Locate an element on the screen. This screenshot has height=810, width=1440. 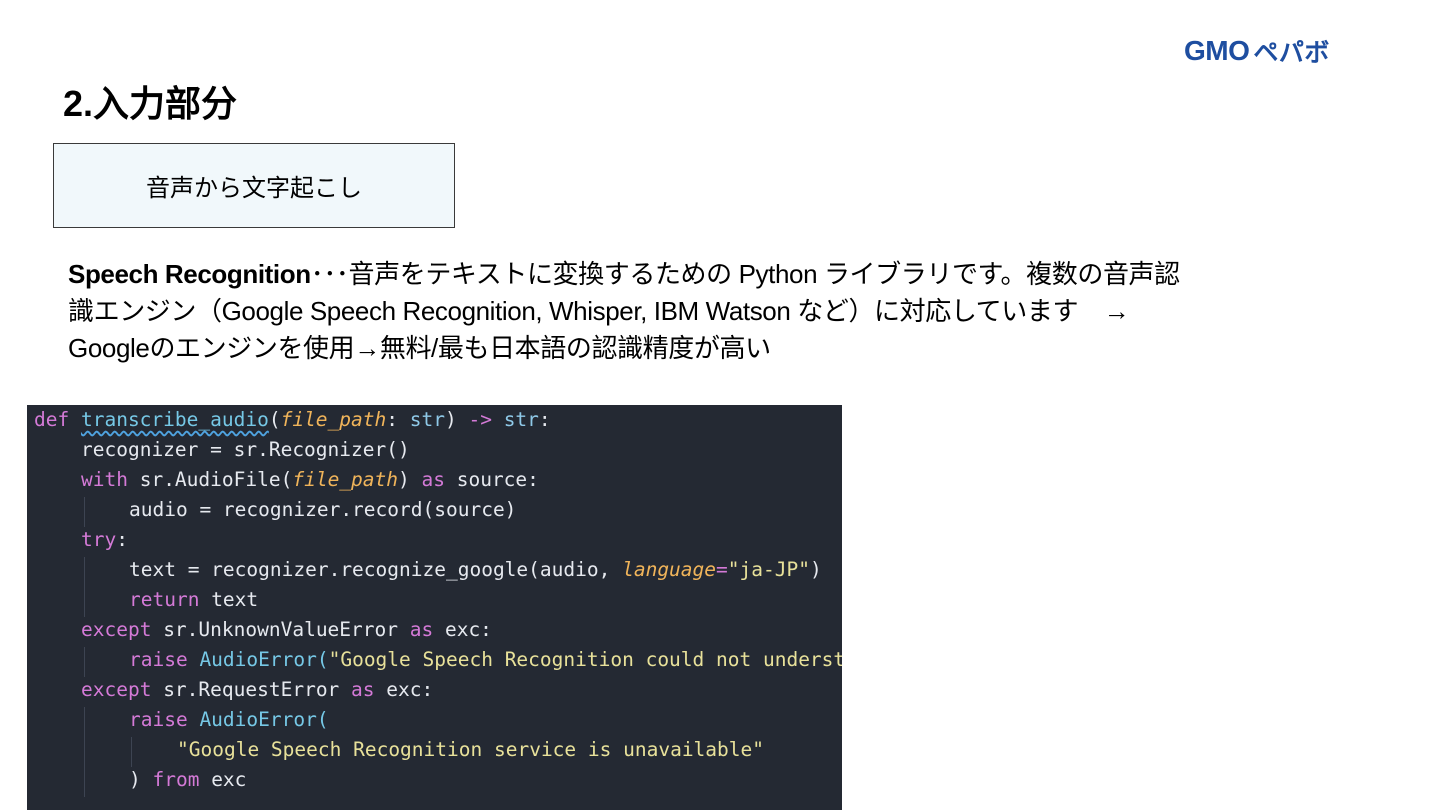
code-token: sr.AudioFile( is located at coordinates (210, 479).